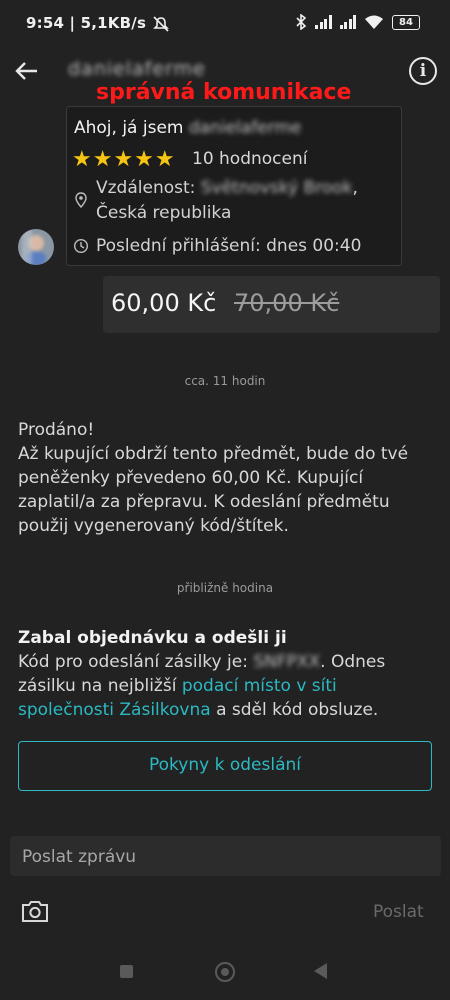  I want to click on location-label: Vzdálenost:, so click(146, 188).